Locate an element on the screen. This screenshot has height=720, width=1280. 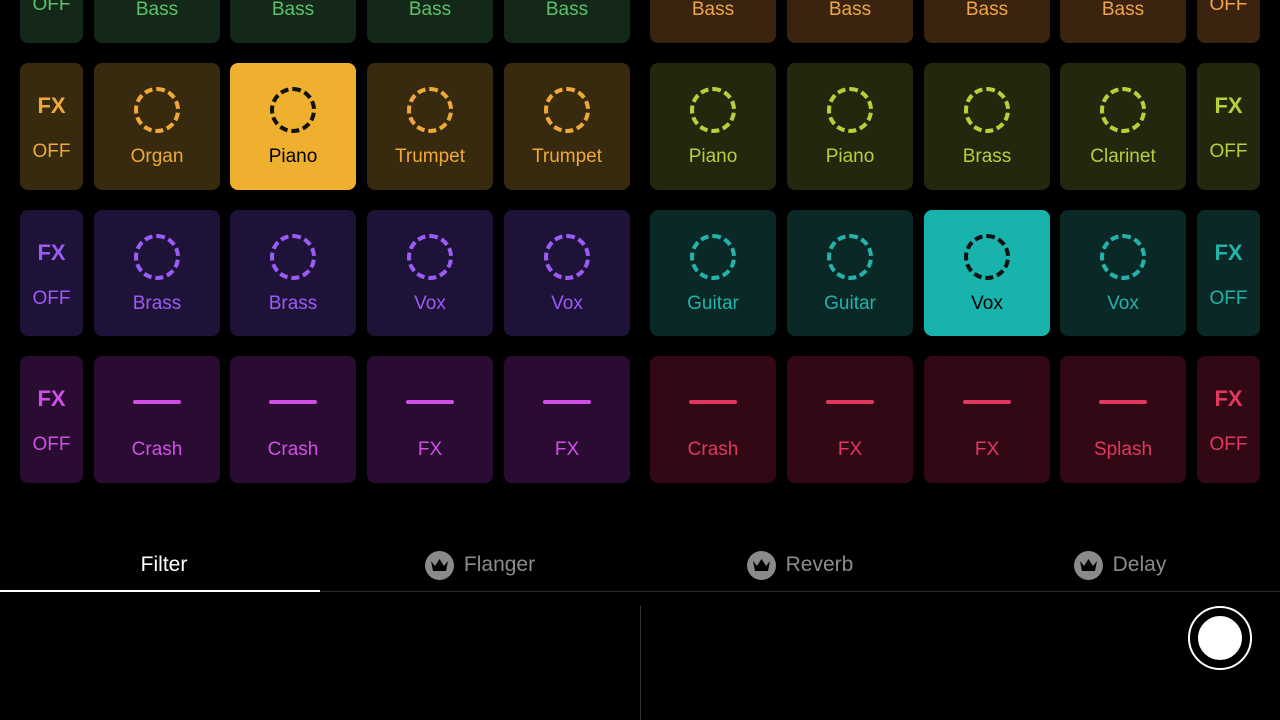
fx-toggle-row1-left: FX OFF is located at coordinates (51, 126).